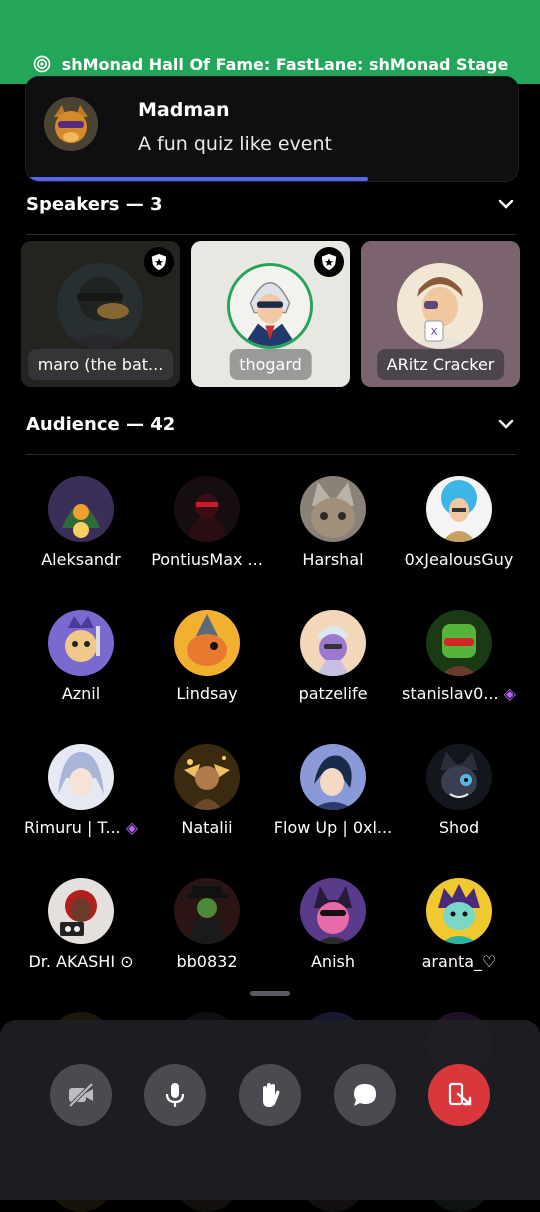  What do you see at coordinates (81, 827) in the screenshot?
I see `member-name: Rimuru | T... ◈` at bounding box center [81, 827].